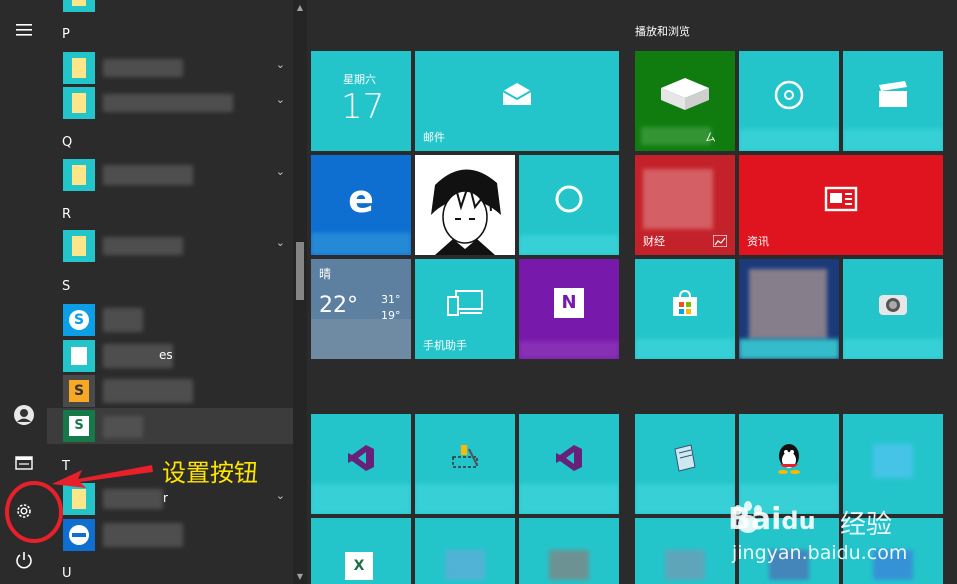  I want to click on watermark-brand-b: du, so click(798, 521).